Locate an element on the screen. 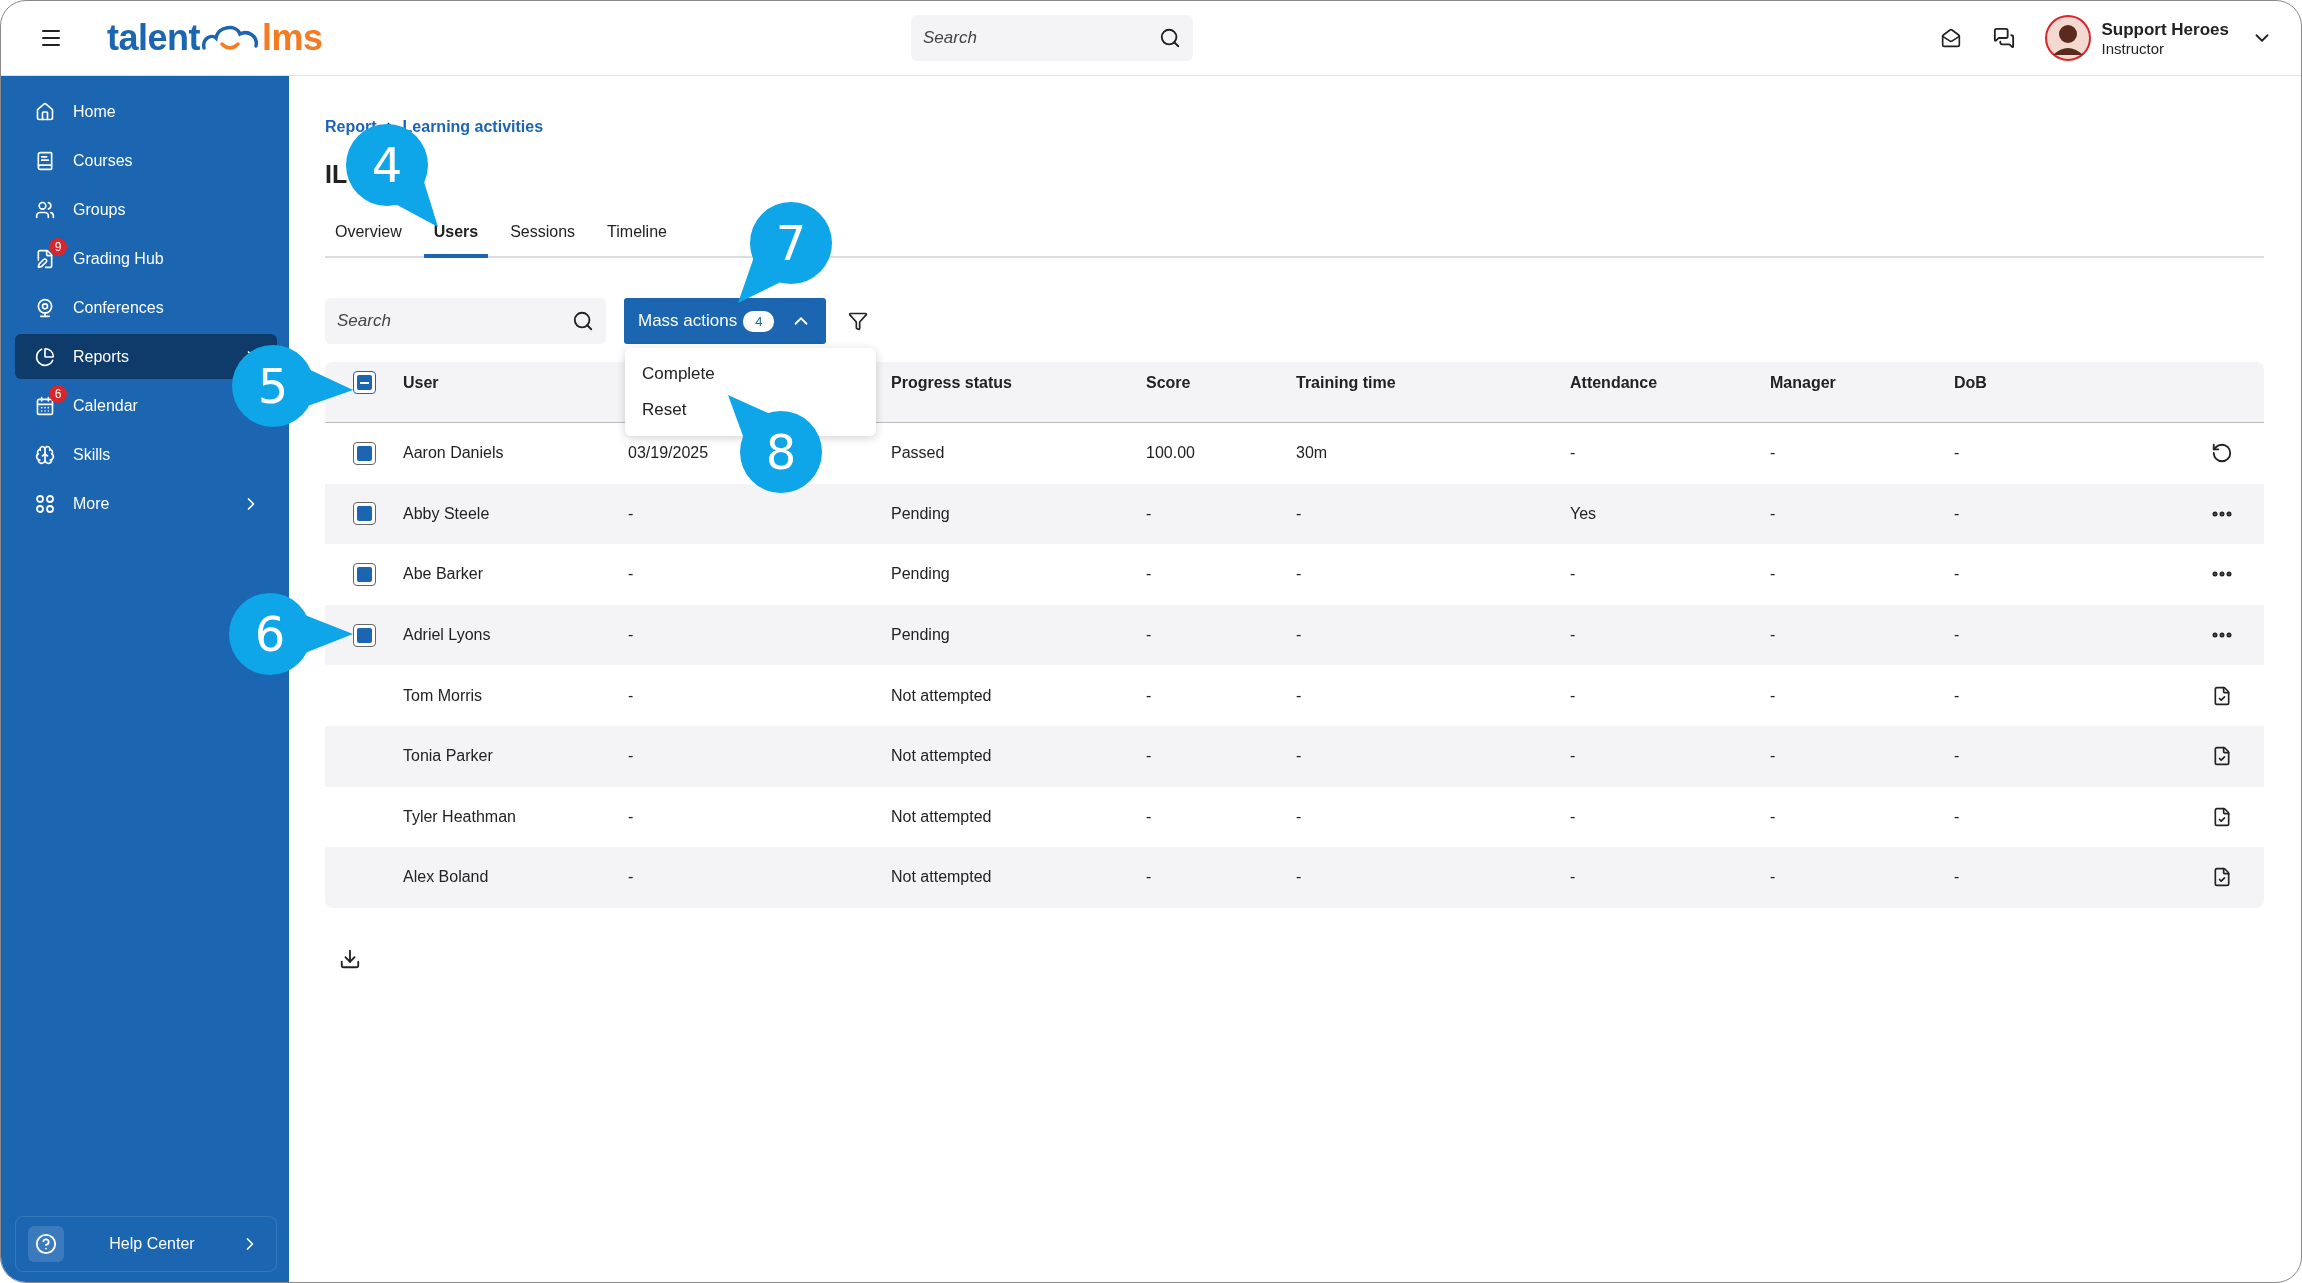  table-cell: 30m is located at coordinates (1312, 453).